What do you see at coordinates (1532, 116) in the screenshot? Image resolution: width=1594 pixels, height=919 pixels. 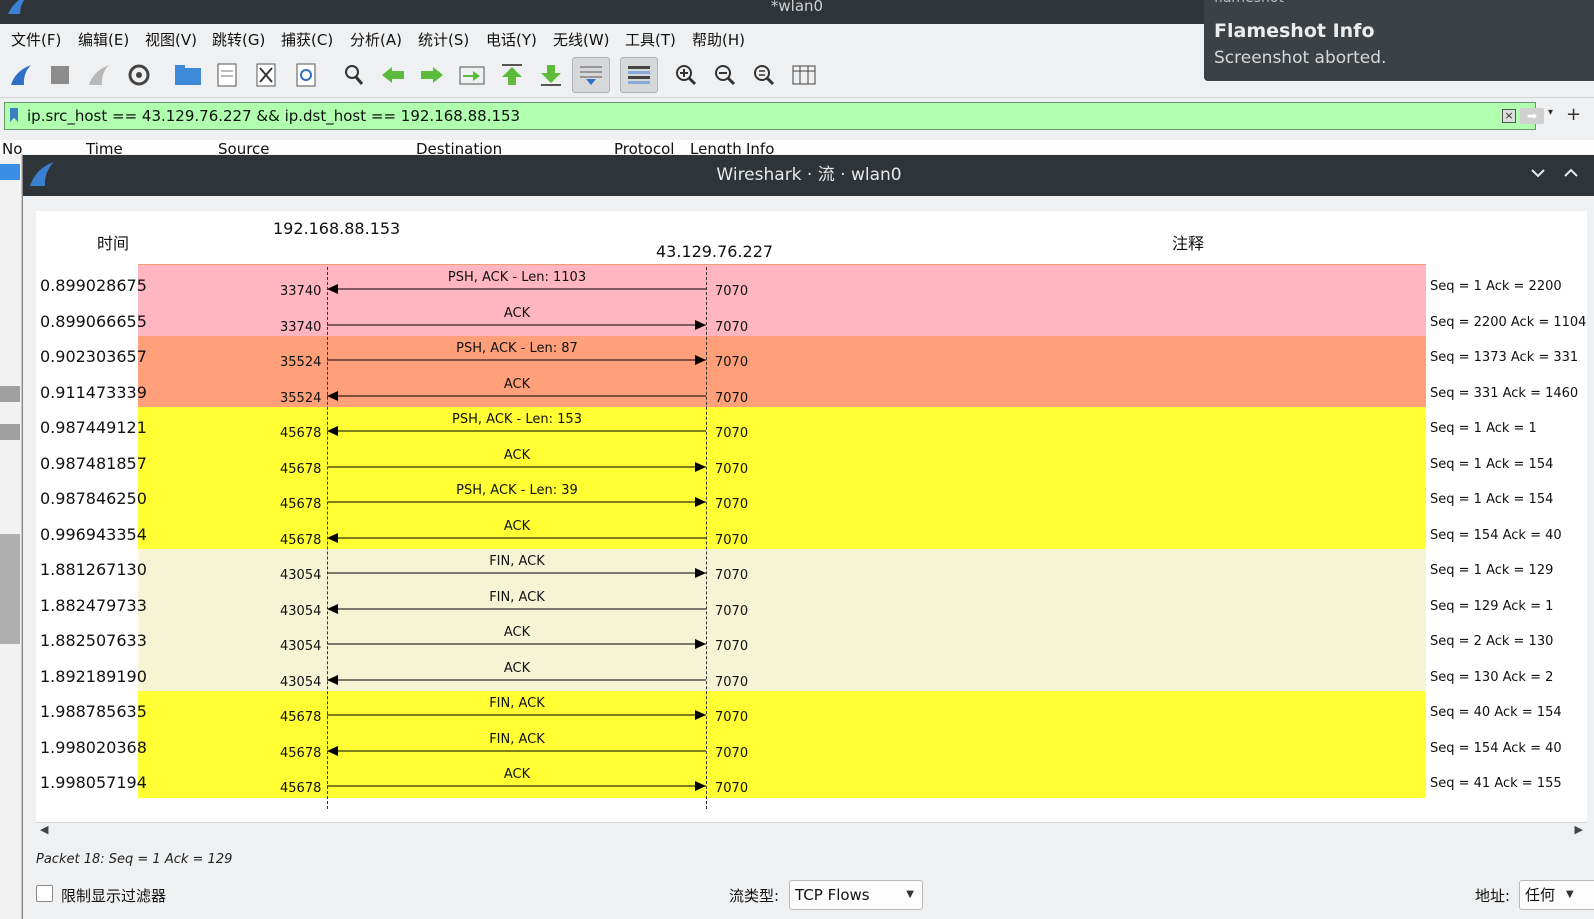 I see `apply-filter-arrow-icon: ➡` at bounding box center [1532, 116].